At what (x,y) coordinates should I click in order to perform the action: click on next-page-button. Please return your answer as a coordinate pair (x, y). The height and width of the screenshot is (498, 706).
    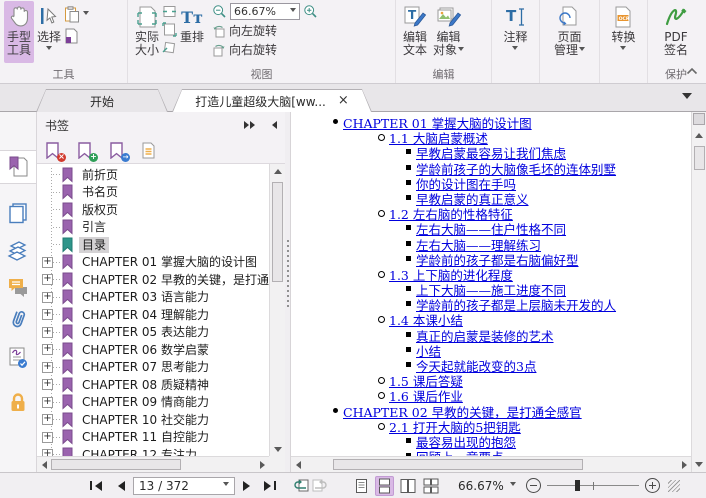
    Looking at the image, I should click on (249, 486).